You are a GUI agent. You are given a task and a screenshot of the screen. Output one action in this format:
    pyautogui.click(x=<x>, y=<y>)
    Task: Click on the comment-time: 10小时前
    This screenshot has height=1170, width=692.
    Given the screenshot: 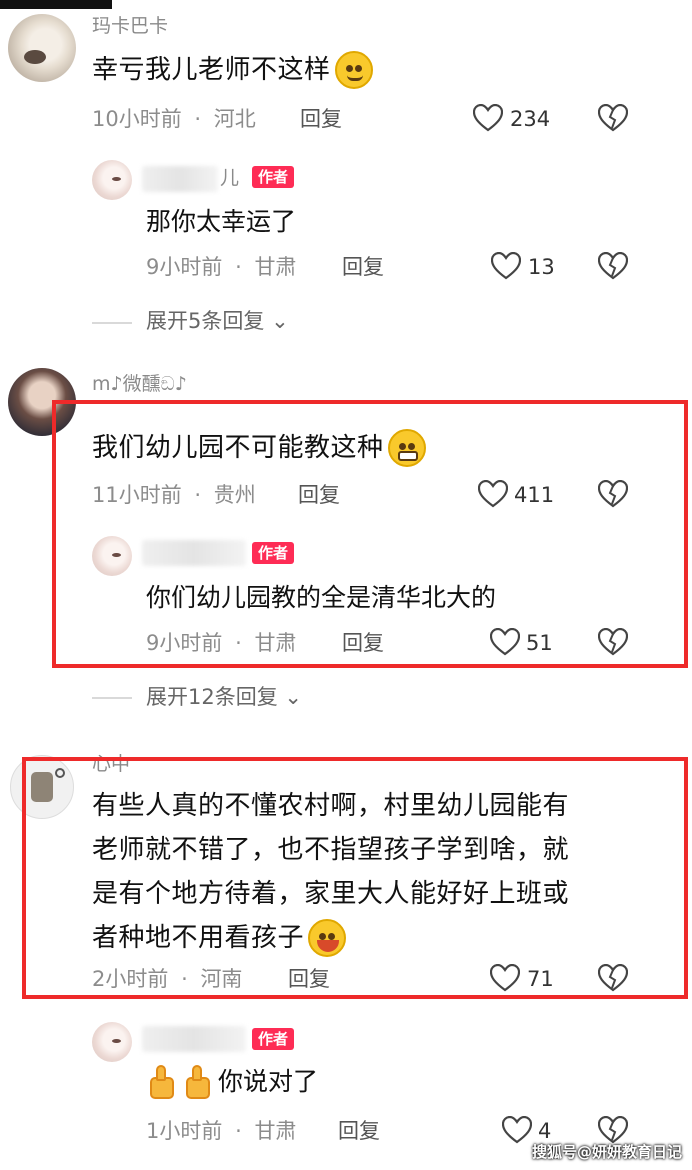 What is the action you would take?
    pyautogui.click(x=137, y=119)
    